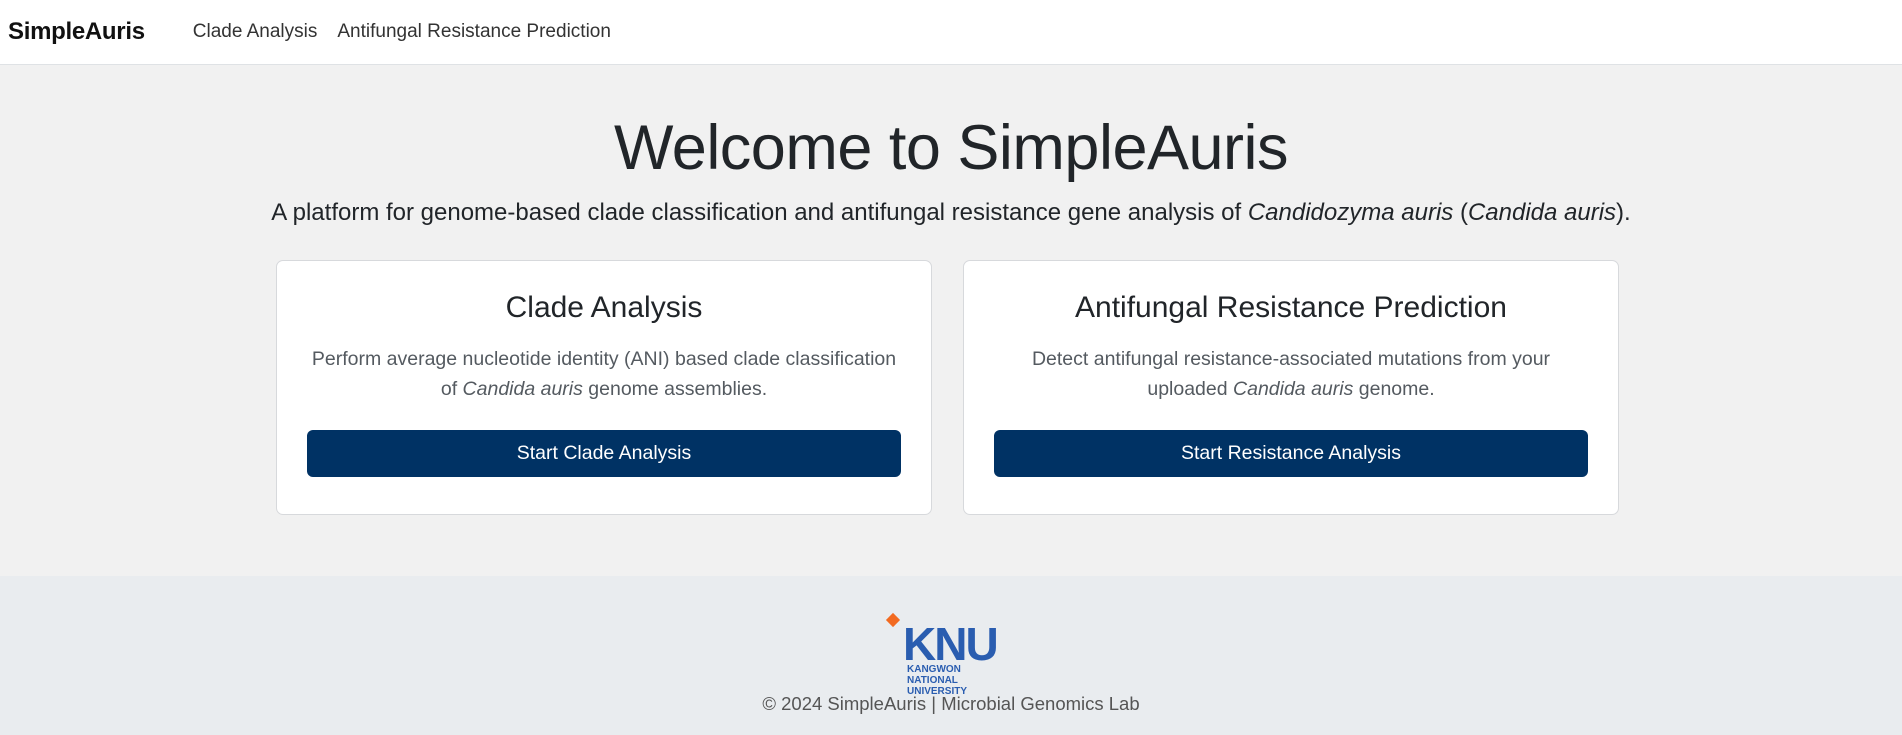 This screenshot has width=1902, height=735. I want to click on nav-link-resistance-prediction: Antifungal Resistance Prediction, so click(474, 32).